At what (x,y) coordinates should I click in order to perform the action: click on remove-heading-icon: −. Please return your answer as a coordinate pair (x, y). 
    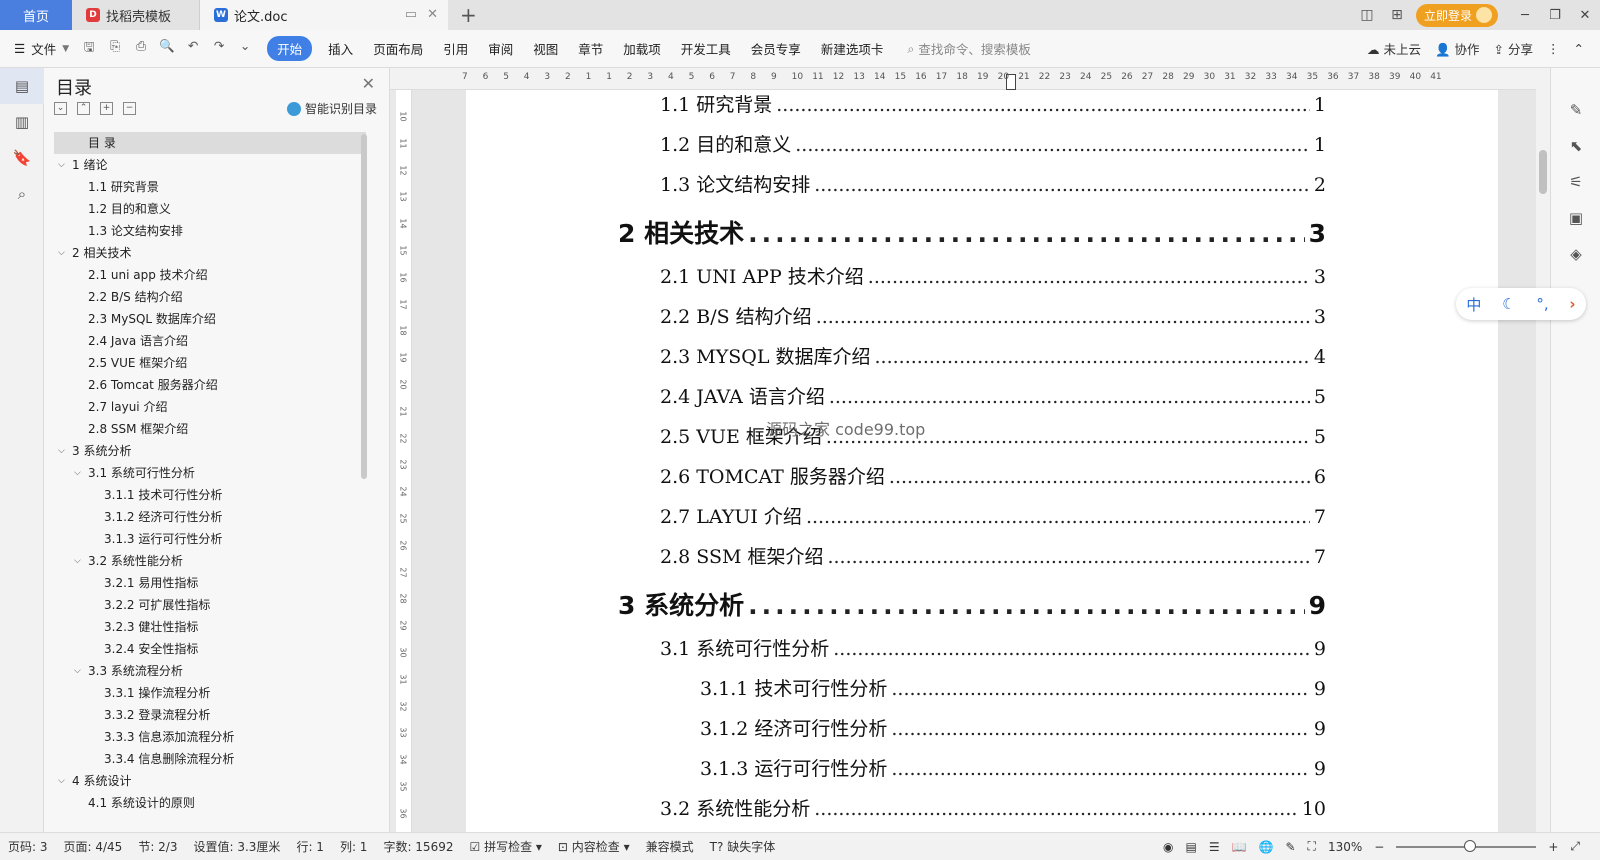
    Looking at the image, I should click on (129, 108).